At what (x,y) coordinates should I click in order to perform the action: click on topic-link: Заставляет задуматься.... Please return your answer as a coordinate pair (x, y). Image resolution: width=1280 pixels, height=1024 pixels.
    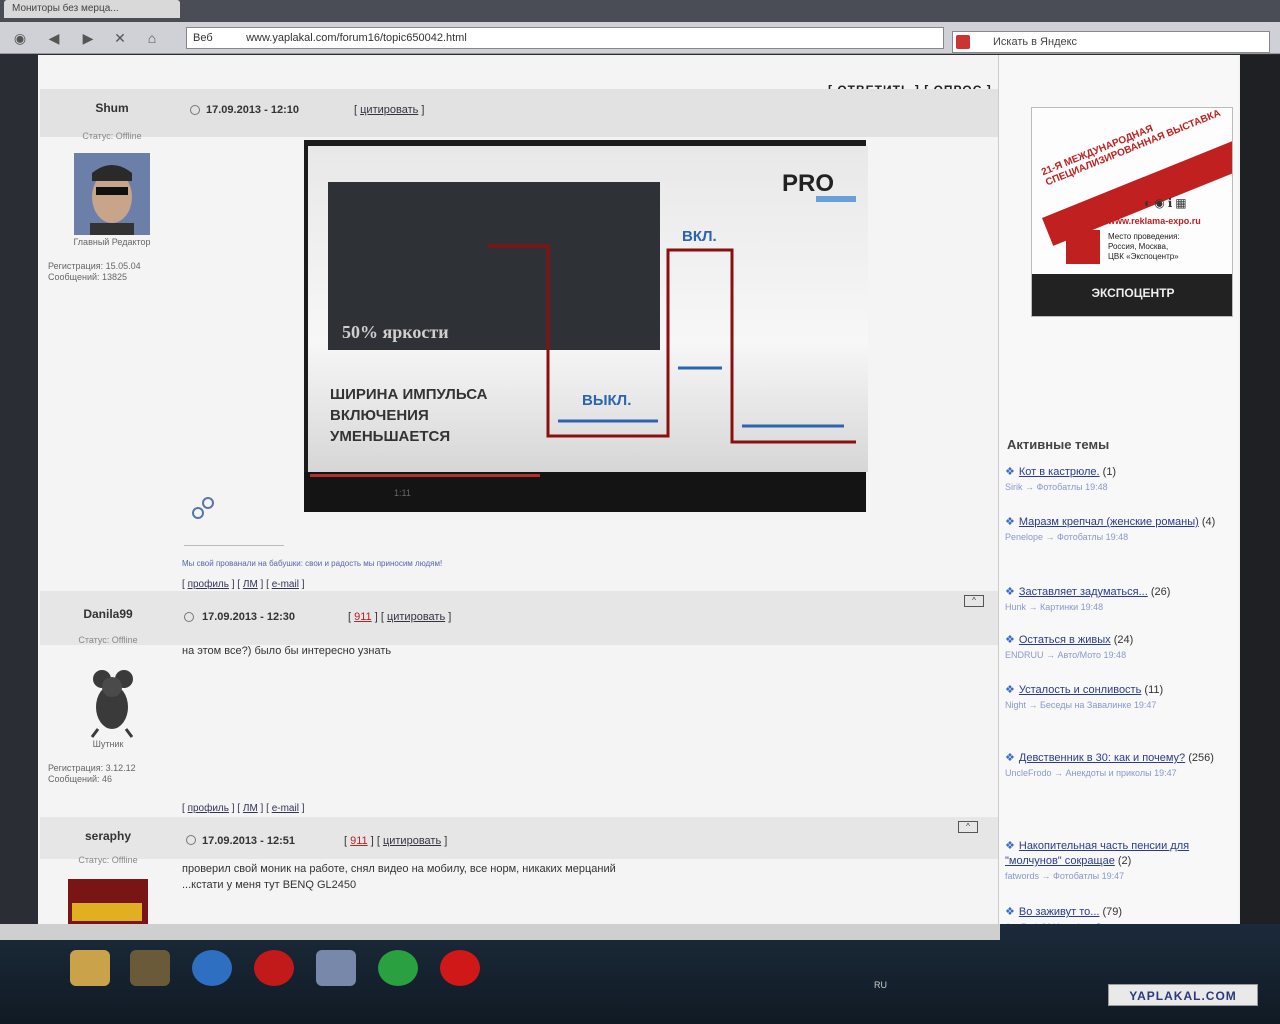
    Looking at the image, I should click on (1083, 592).